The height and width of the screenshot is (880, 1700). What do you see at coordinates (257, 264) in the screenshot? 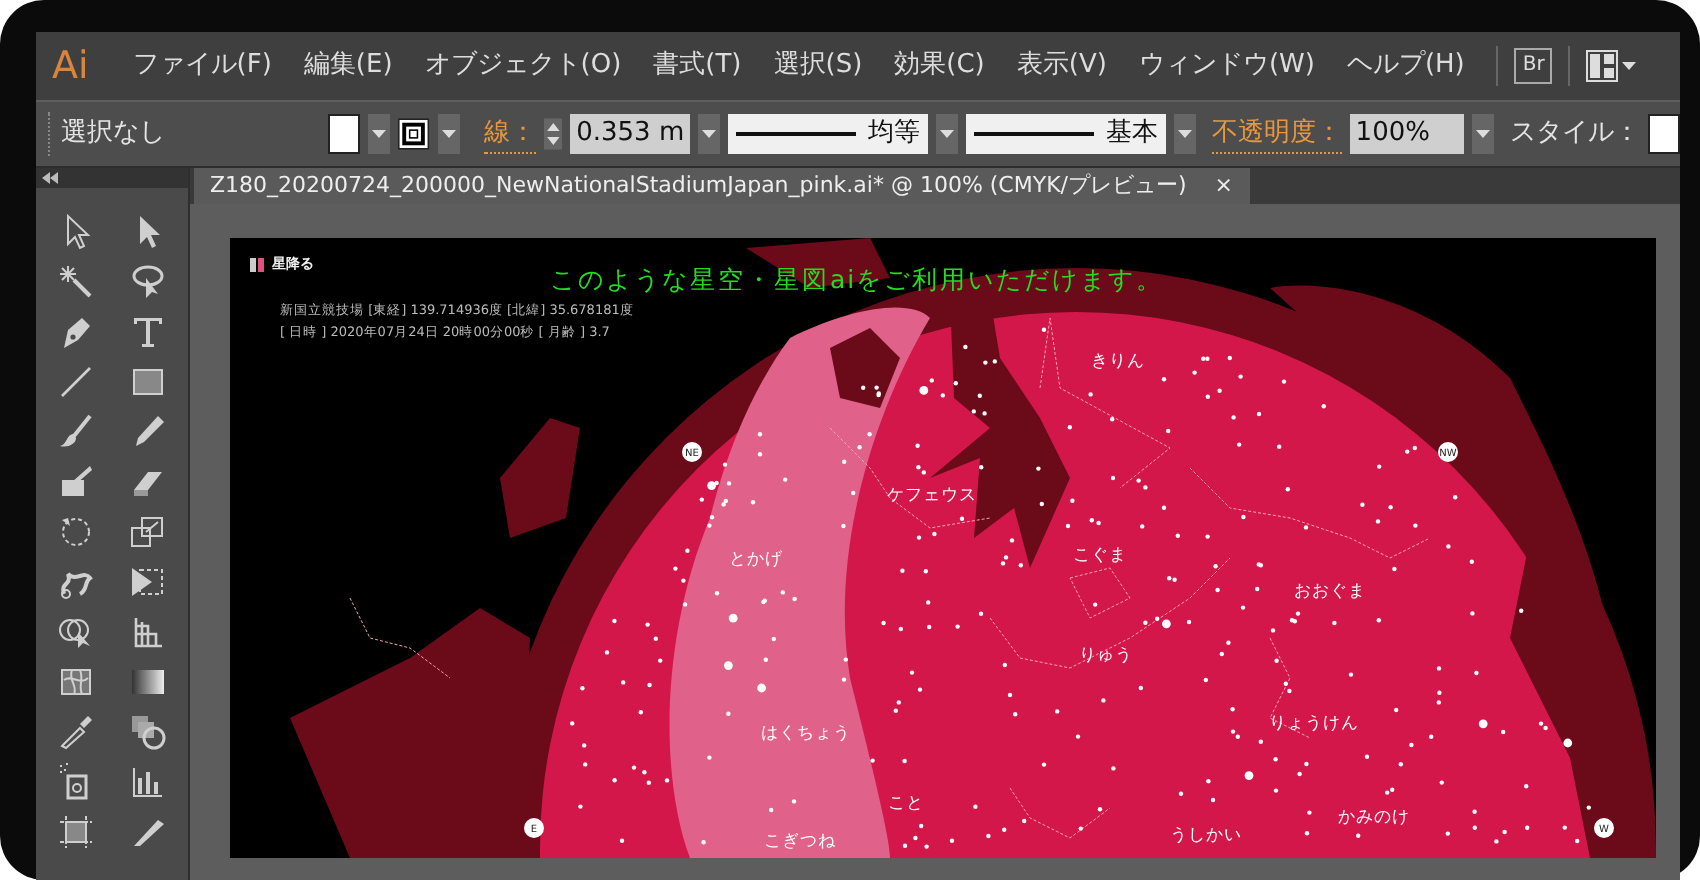
I see `logo-icon` at bounding box center [257, 264].